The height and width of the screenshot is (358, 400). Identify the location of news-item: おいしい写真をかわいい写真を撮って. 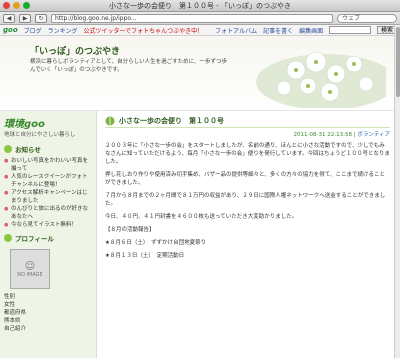
(48, 165).